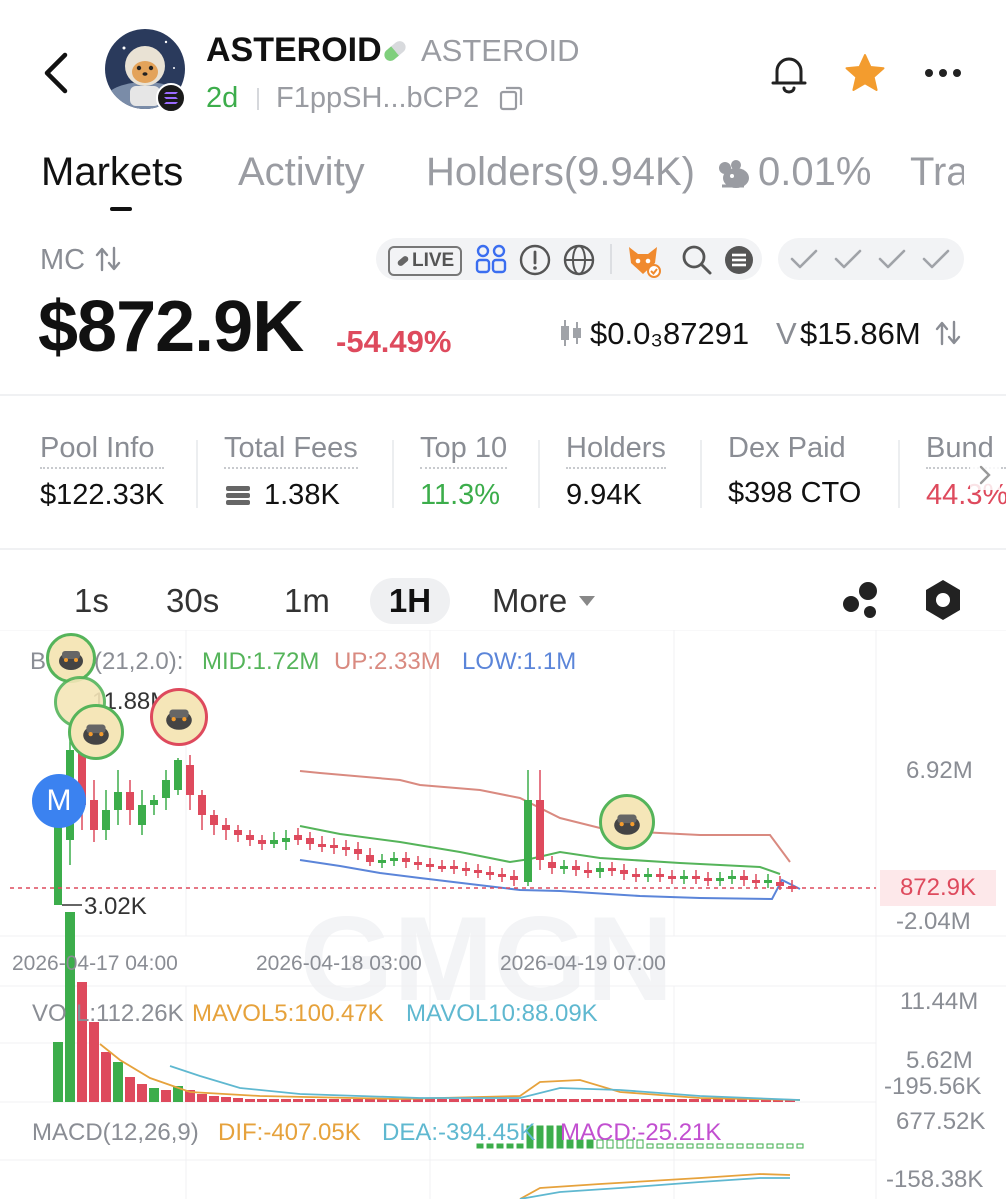 This screenshot has height=1199, width=1006. What do you see at coordinates (616, 472) in the screenshot?
I see `stat-holders: Holders 9.94K` at bounding box center [616, 472].